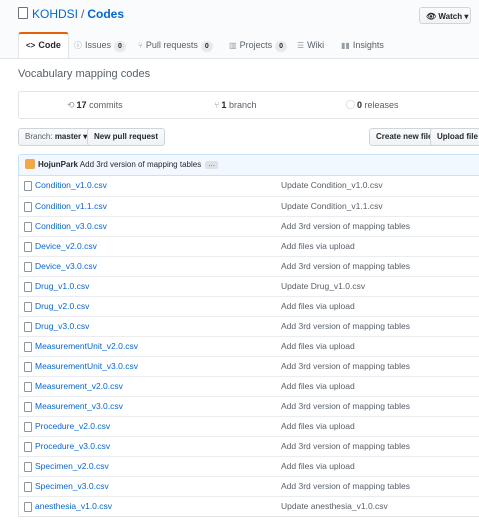 This screenshot has height=521, width=479. What do you see at coordinates (71, 185) in the screenshot?
I see `file-name-link: Condition_v1.0.csv` at bounding box center [71, 185].